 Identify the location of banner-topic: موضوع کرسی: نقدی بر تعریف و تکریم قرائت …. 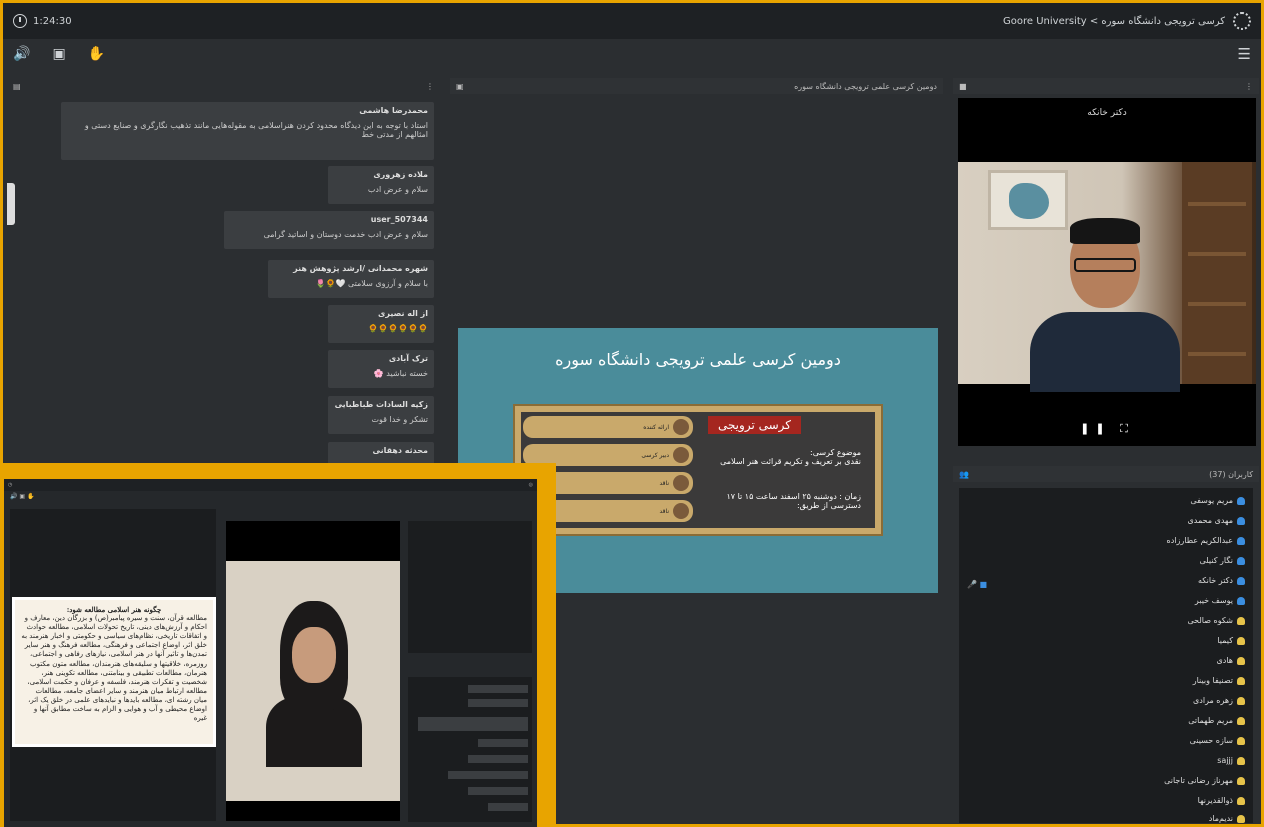
(776, 457).